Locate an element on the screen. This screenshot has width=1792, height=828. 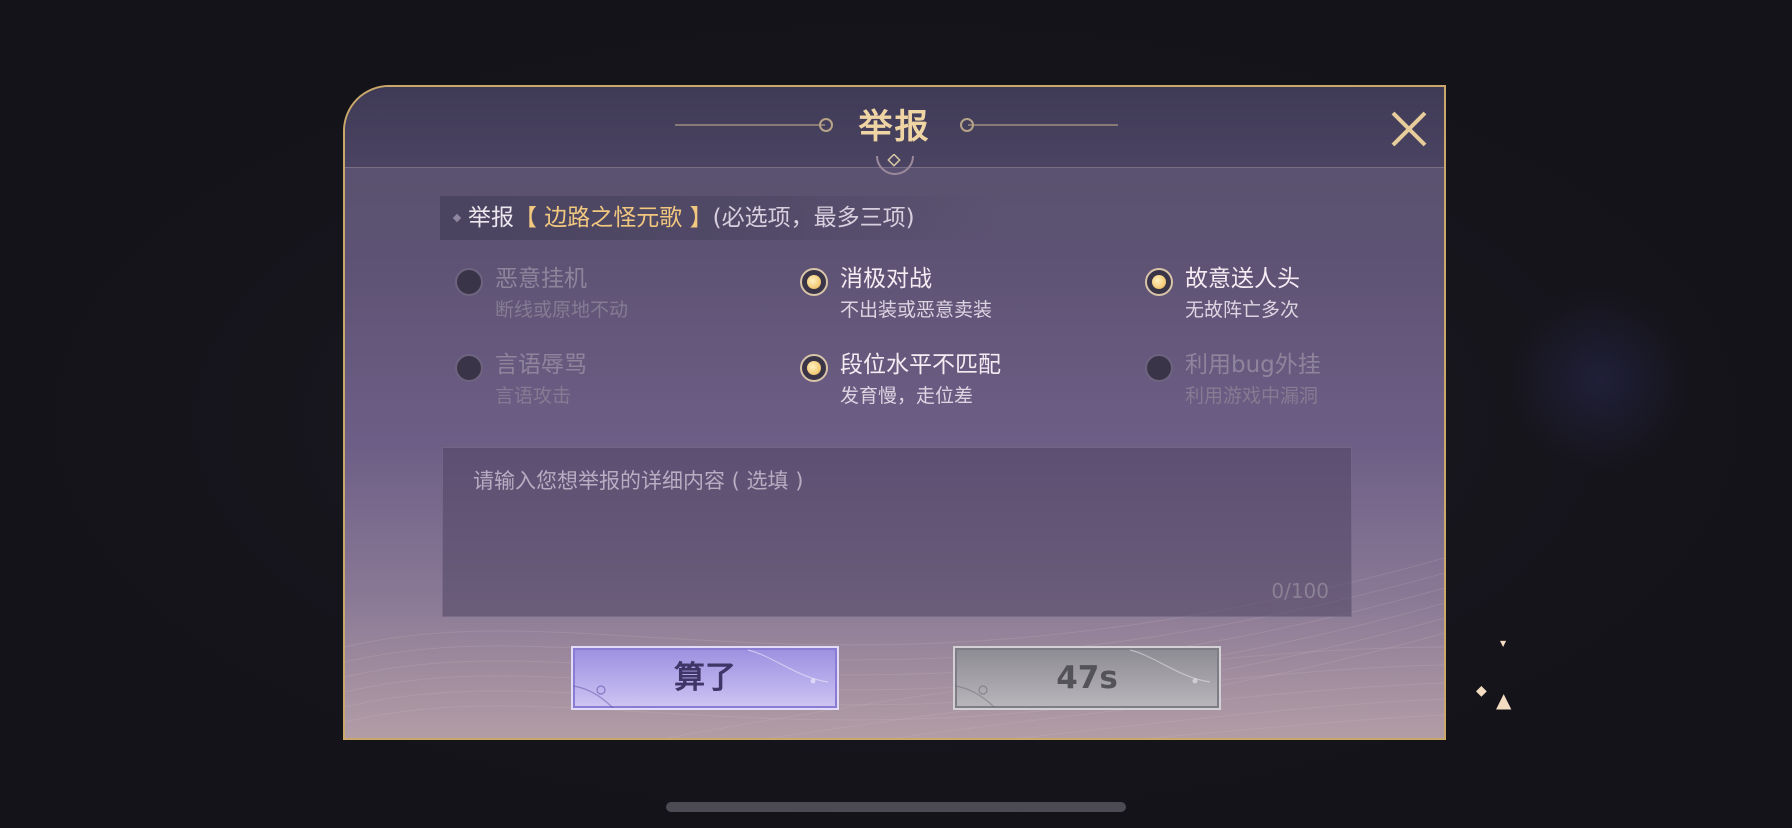
option-title: 段位水平不匹配 is located at coordinates (920, 365).